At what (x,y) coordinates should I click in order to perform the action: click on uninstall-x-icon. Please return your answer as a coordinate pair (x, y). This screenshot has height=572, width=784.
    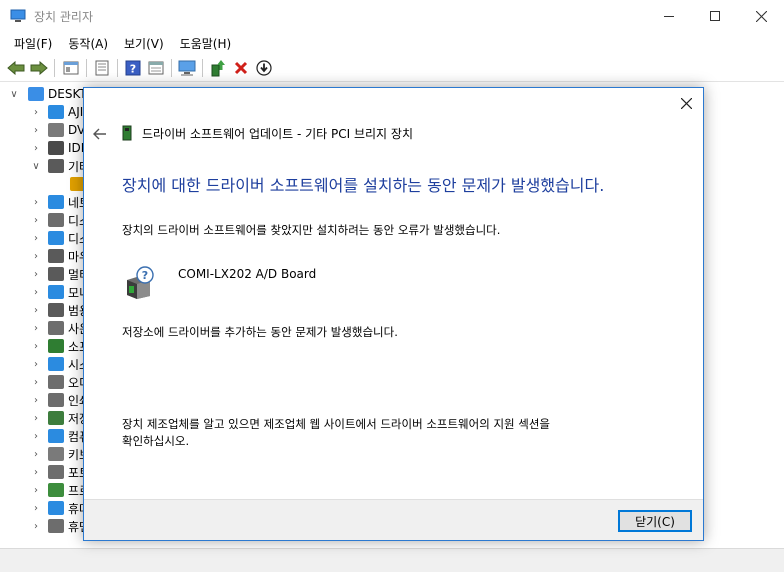
    Looking at the image, I should click on (241, 68).